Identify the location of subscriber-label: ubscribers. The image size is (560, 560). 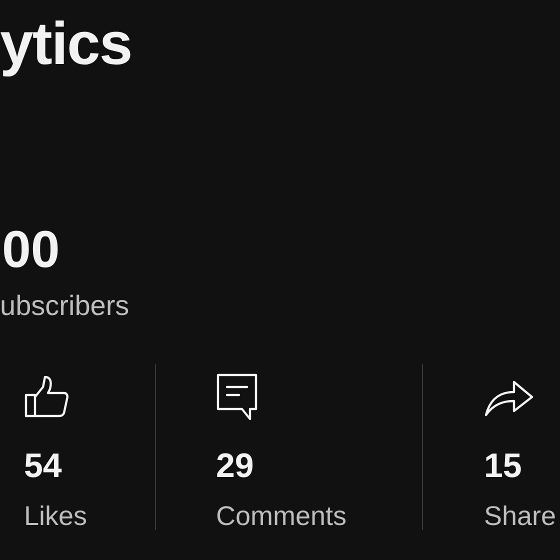
(65, 306).